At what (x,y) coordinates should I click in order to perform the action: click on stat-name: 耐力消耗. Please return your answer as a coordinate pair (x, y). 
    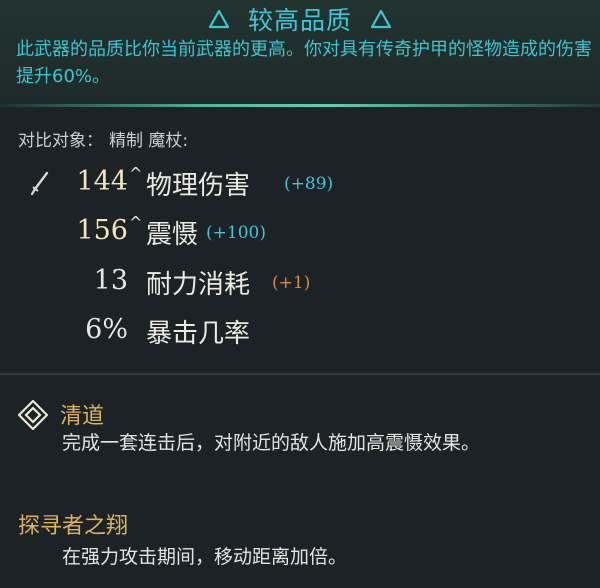
    Looking at the image, I should click on (198, 285).